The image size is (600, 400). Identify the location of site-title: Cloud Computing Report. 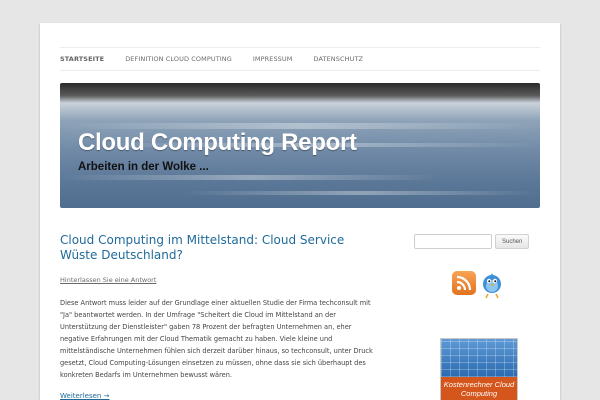
(217, 142).